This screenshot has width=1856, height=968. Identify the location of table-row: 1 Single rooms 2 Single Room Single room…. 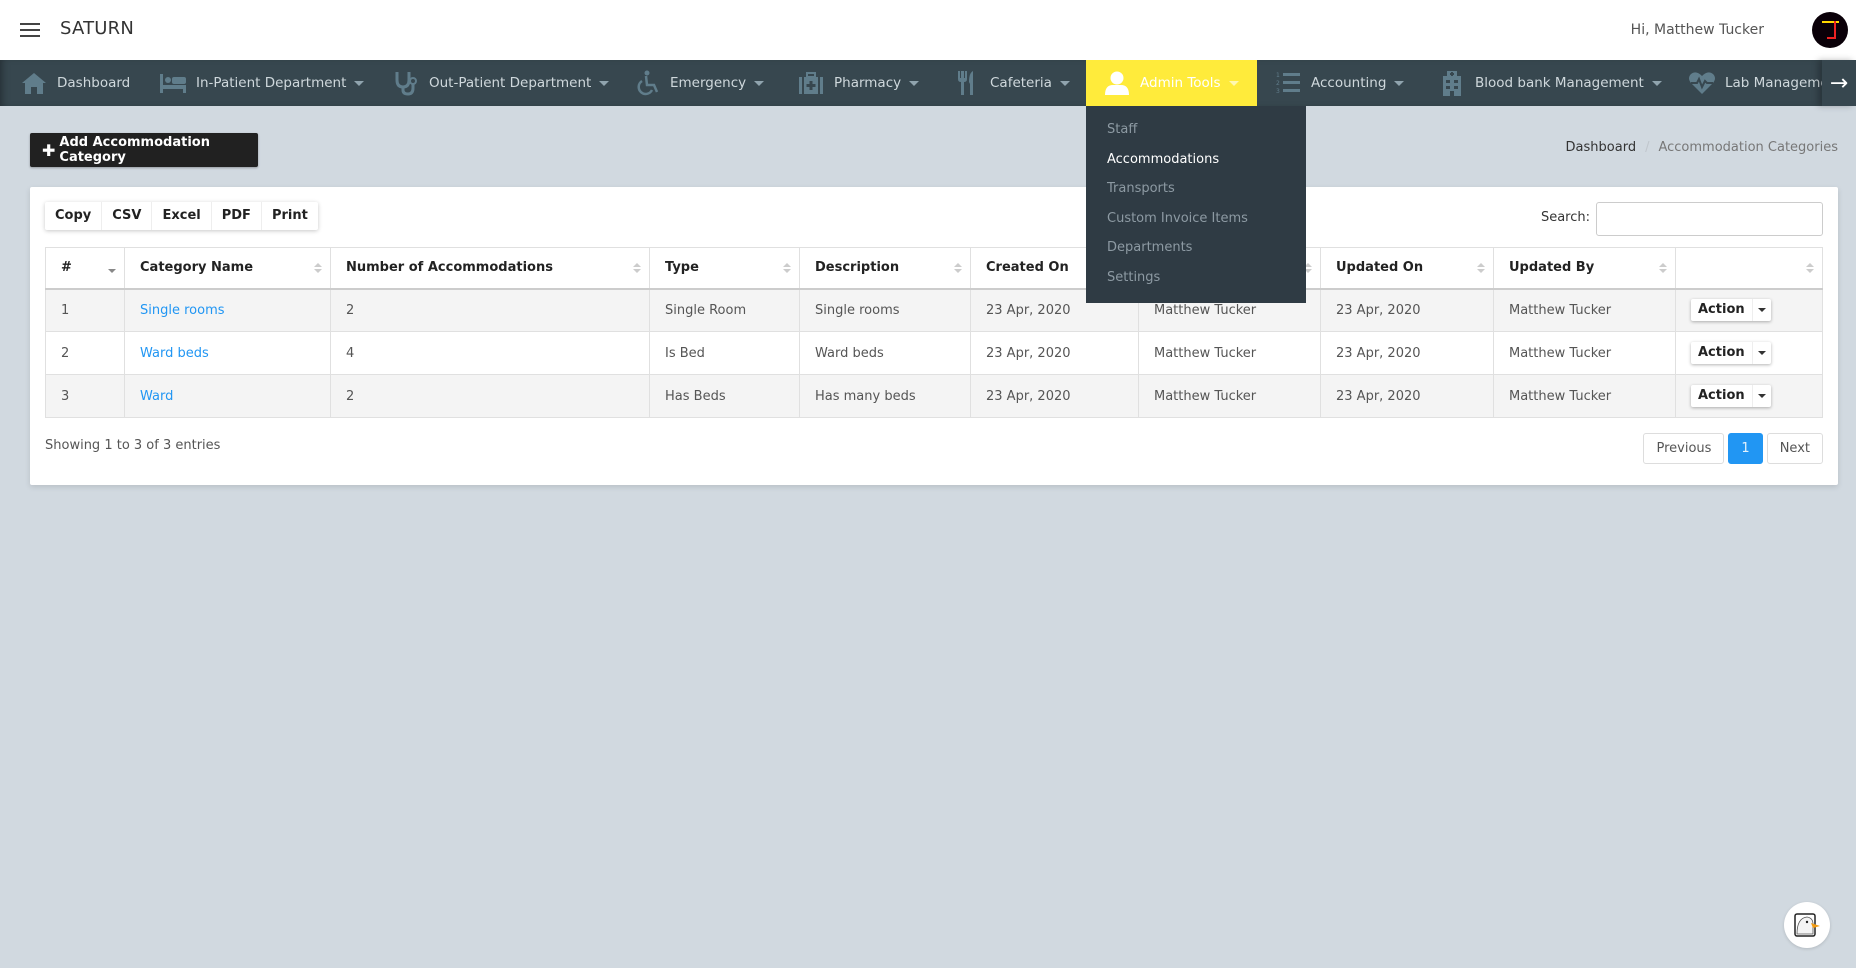
(934, 310).